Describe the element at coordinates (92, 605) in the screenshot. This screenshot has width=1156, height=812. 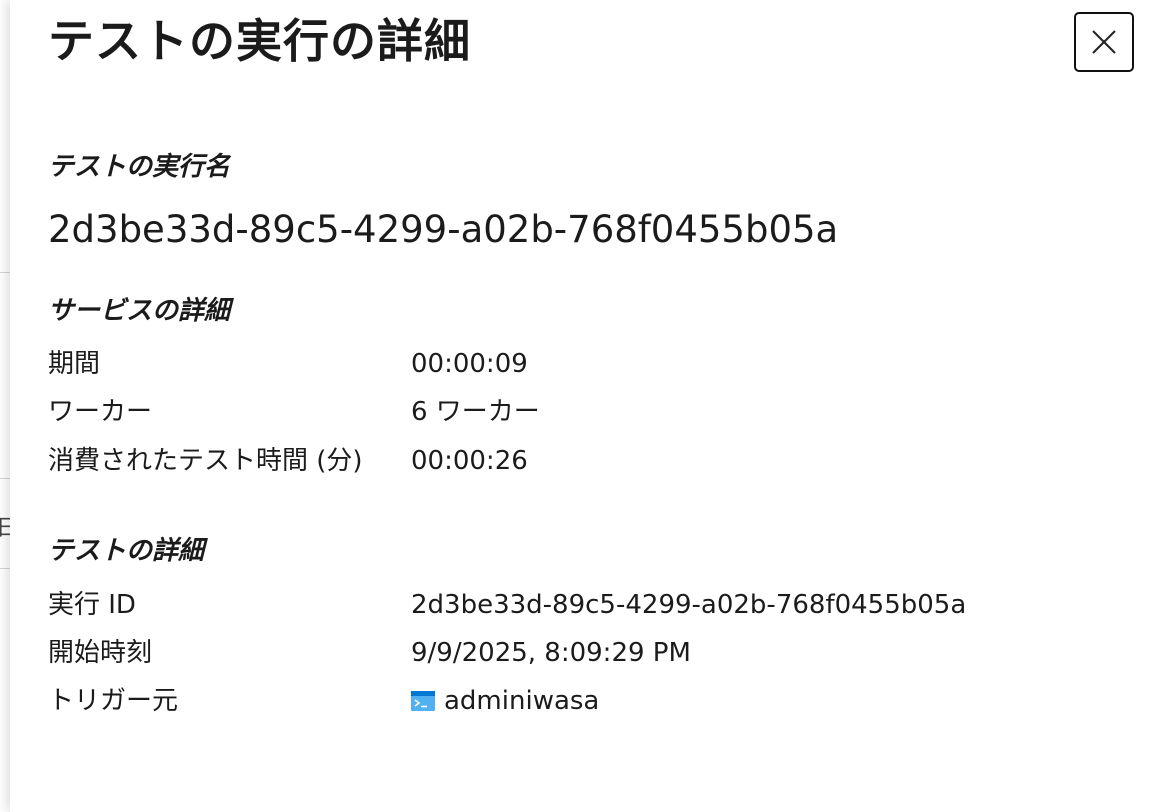
I see `run-id-label: 実行 ID` at that location.